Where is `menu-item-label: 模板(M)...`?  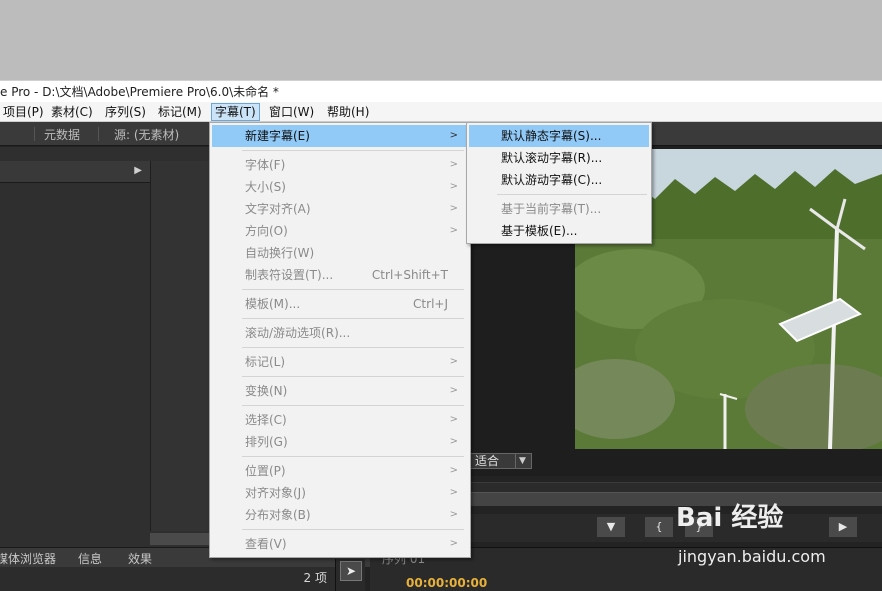
menu-item-label: 模板(M)... is located at coordinates (273, 304).